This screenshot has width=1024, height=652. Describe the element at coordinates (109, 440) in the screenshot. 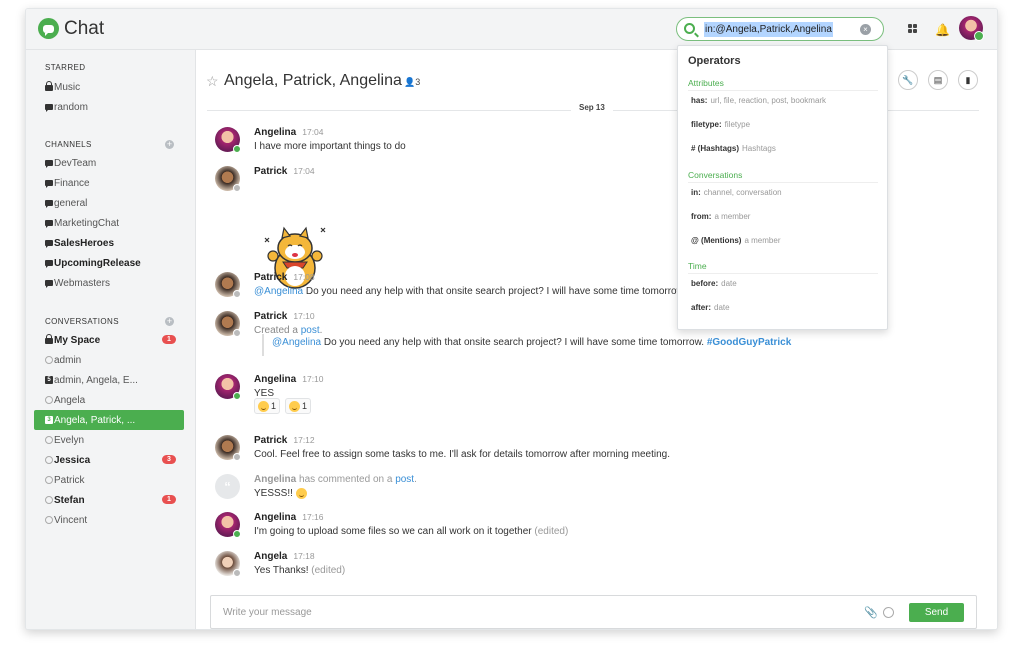

I see `sidebar-item-evelyn: Evelyn` at that location.